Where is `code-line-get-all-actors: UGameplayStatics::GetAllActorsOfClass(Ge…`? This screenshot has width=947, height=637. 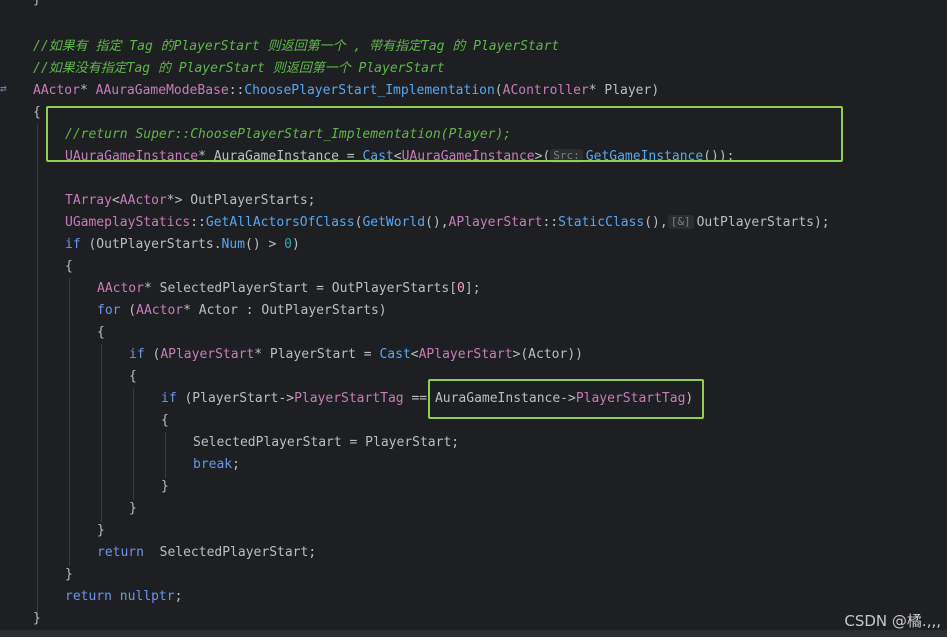
code-line-get-all-actors: UGameplayStatics::GetAllActorsOfClass(Ge… is located at coordinates (447, 222).